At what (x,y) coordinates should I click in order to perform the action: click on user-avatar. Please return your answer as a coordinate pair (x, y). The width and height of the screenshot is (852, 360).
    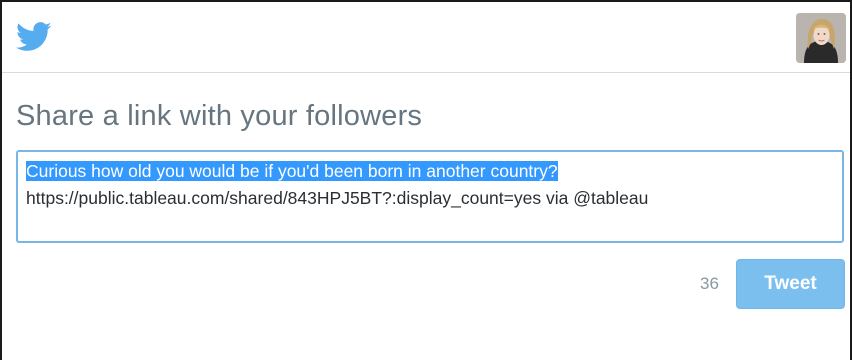
    Looking at the image, I should click on (821, 38).